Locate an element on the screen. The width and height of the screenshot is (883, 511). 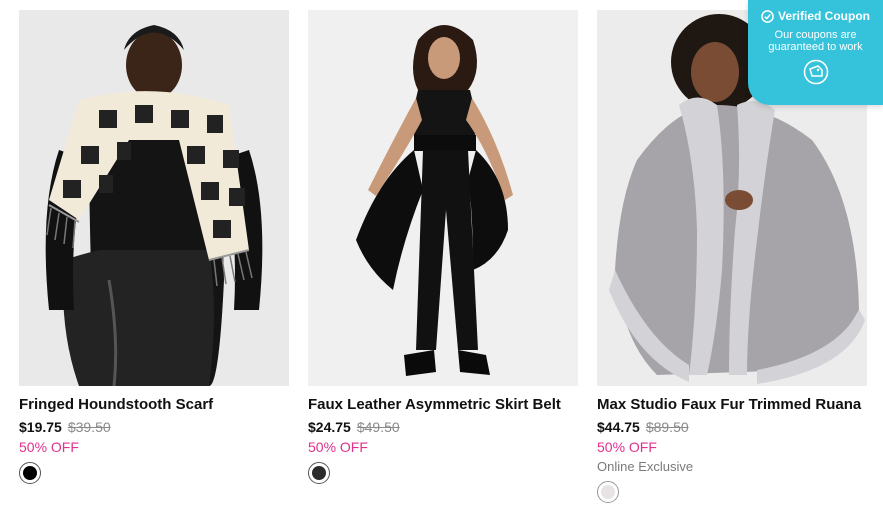
sale-price: $19.75 is located at coordinates (40, 427).